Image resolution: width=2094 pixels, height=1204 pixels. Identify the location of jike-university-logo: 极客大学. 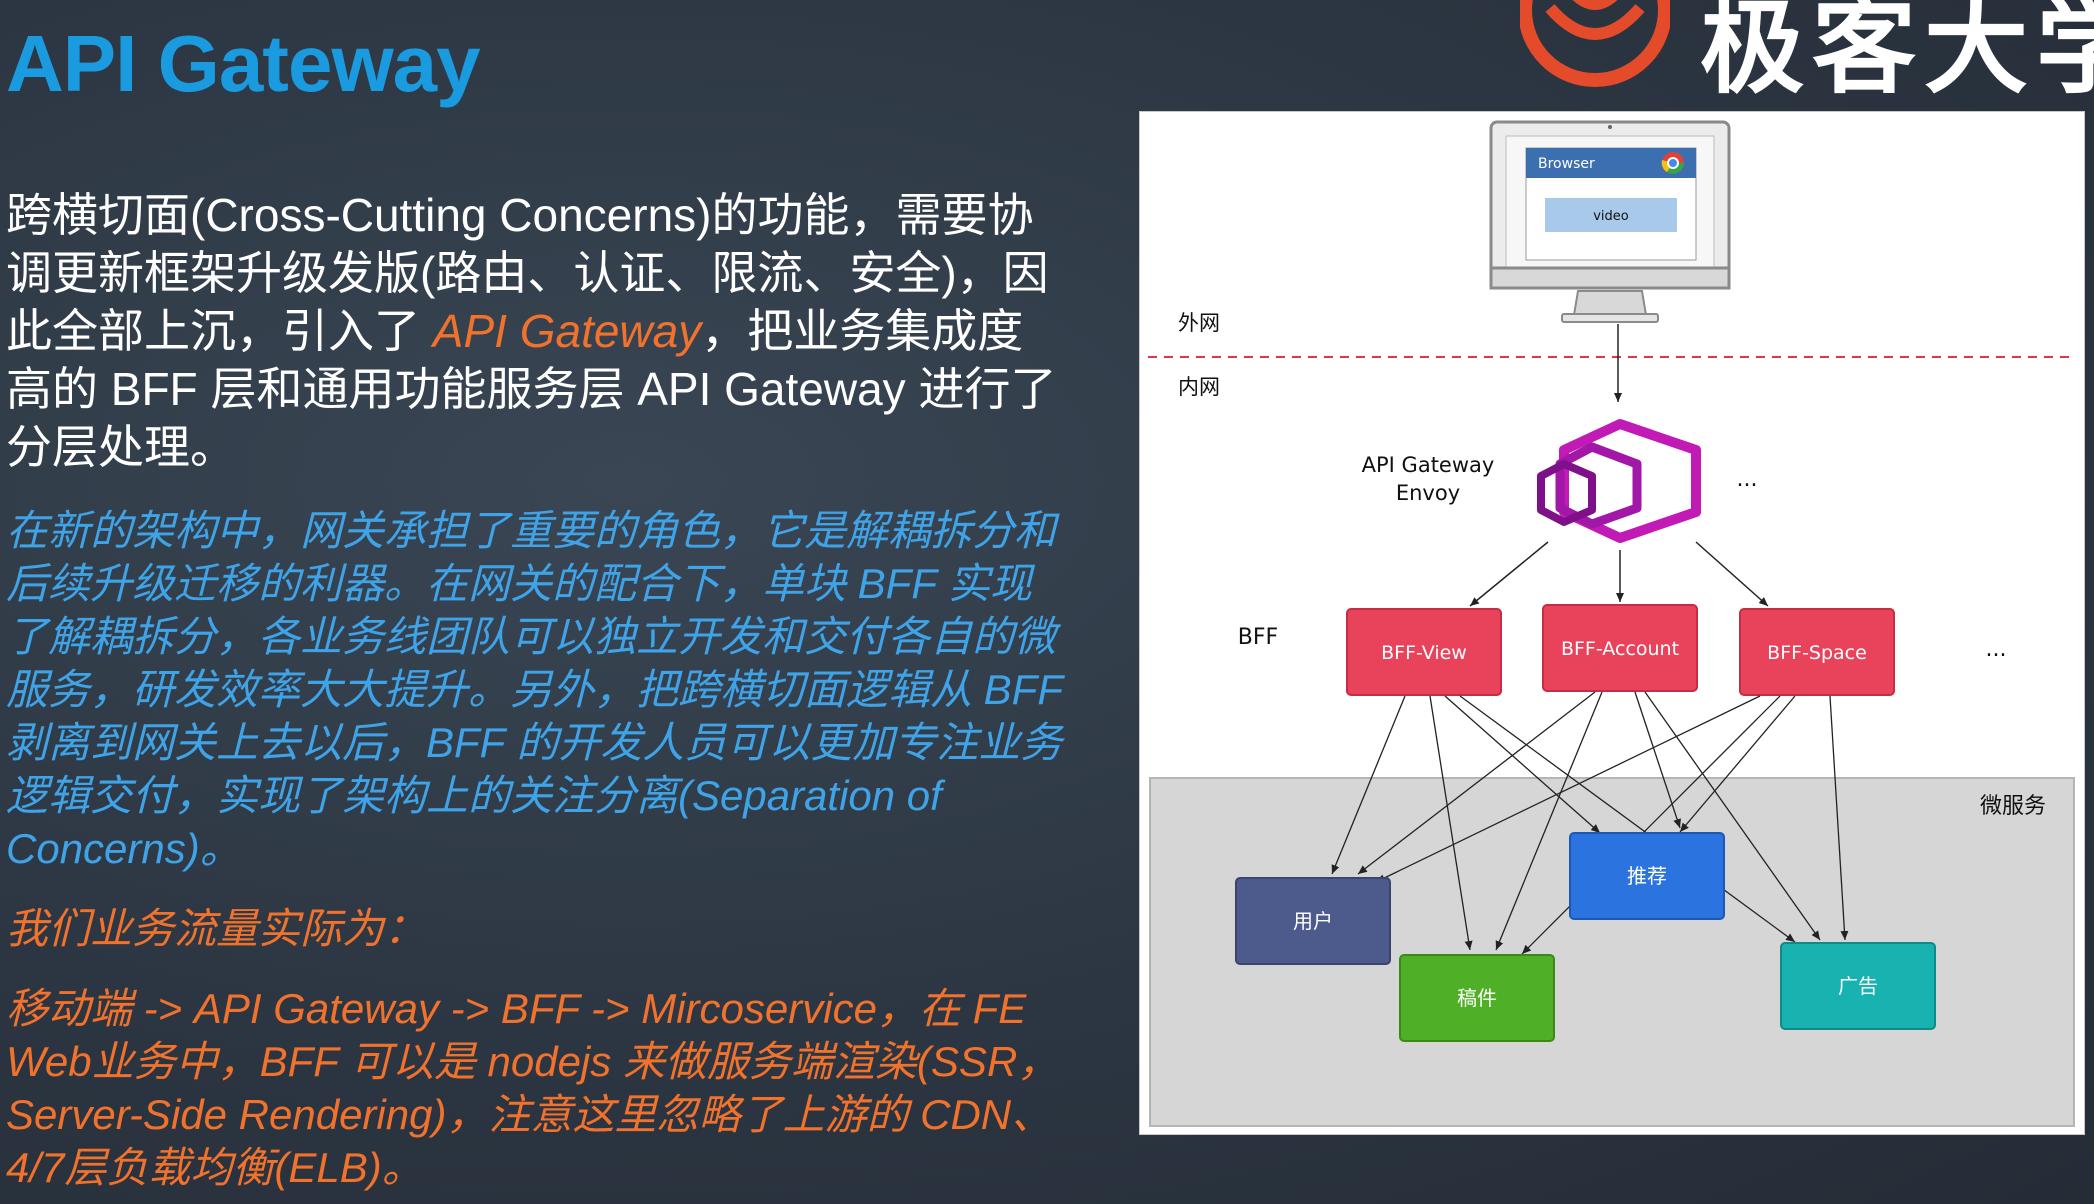
(1807, 49).